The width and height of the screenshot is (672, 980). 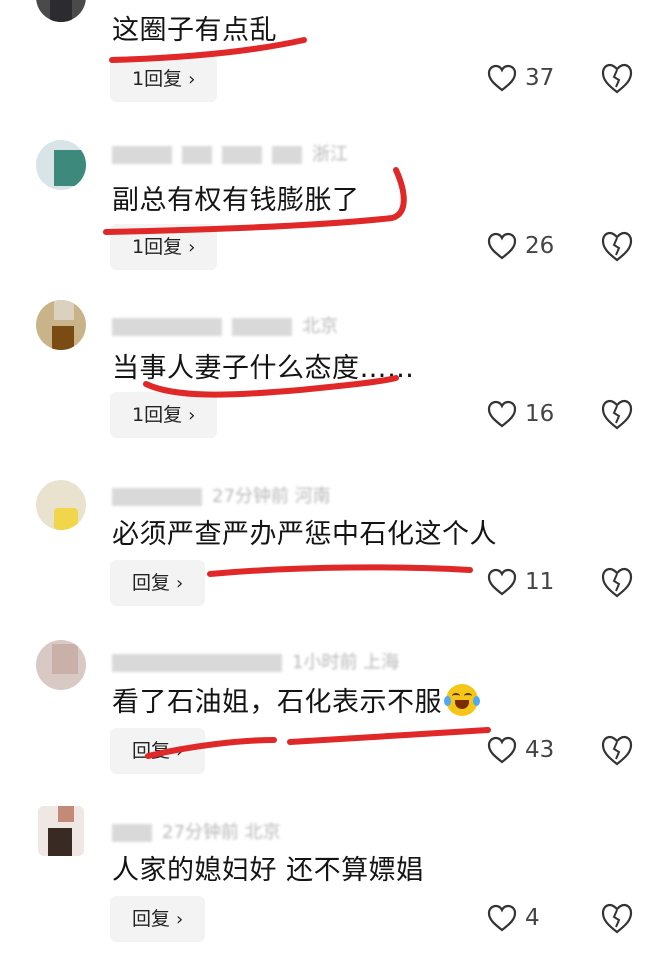 I want to click on like-button: 26, so click(x=520, y=246).